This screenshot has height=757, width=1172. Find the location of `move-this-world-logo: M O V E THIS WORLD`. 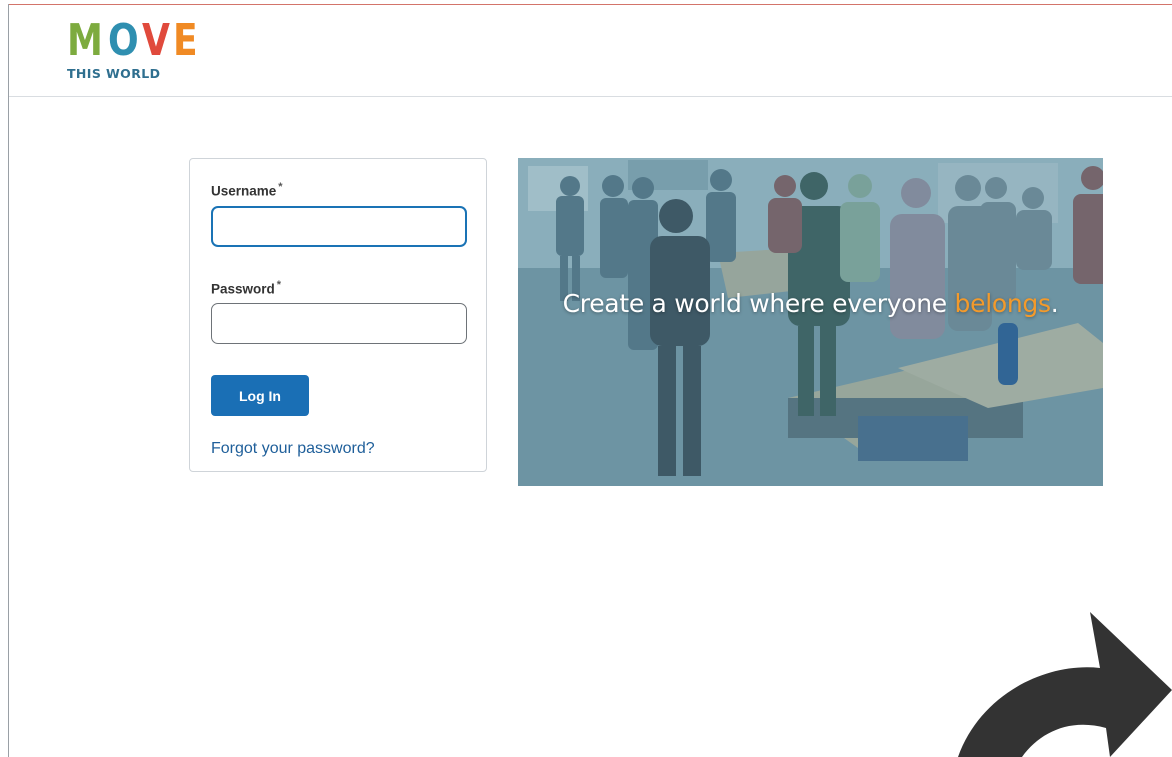

move-this-world-logo: M O V E THIS WORLD is located at coordinates (132, 50).